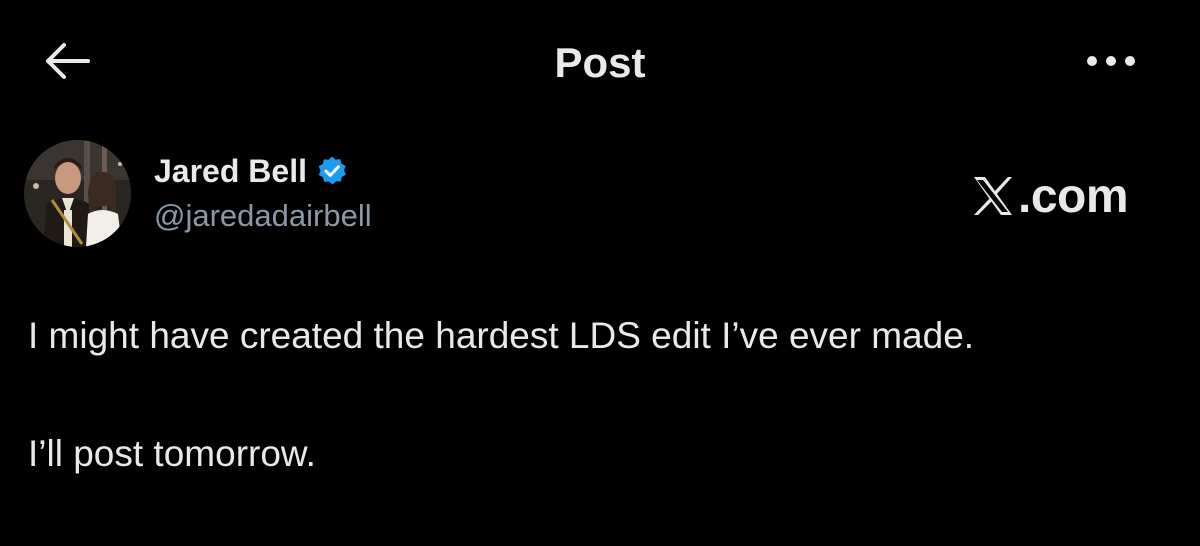  I want to click on post-author: Jared Bell @jaredadairbell, so click(404, 195).